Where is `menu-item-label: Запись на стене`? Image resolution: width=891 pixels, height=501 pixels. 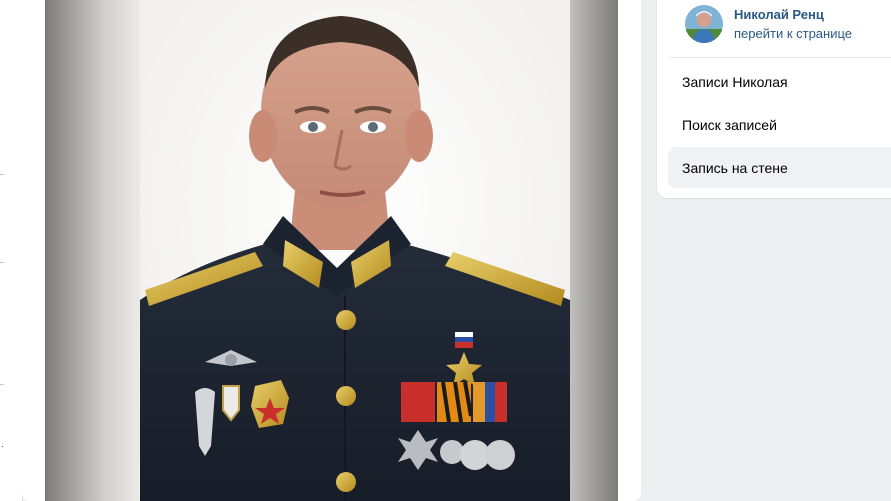
menu-item-label: Запись на стене is located at coordinates (735, 167).